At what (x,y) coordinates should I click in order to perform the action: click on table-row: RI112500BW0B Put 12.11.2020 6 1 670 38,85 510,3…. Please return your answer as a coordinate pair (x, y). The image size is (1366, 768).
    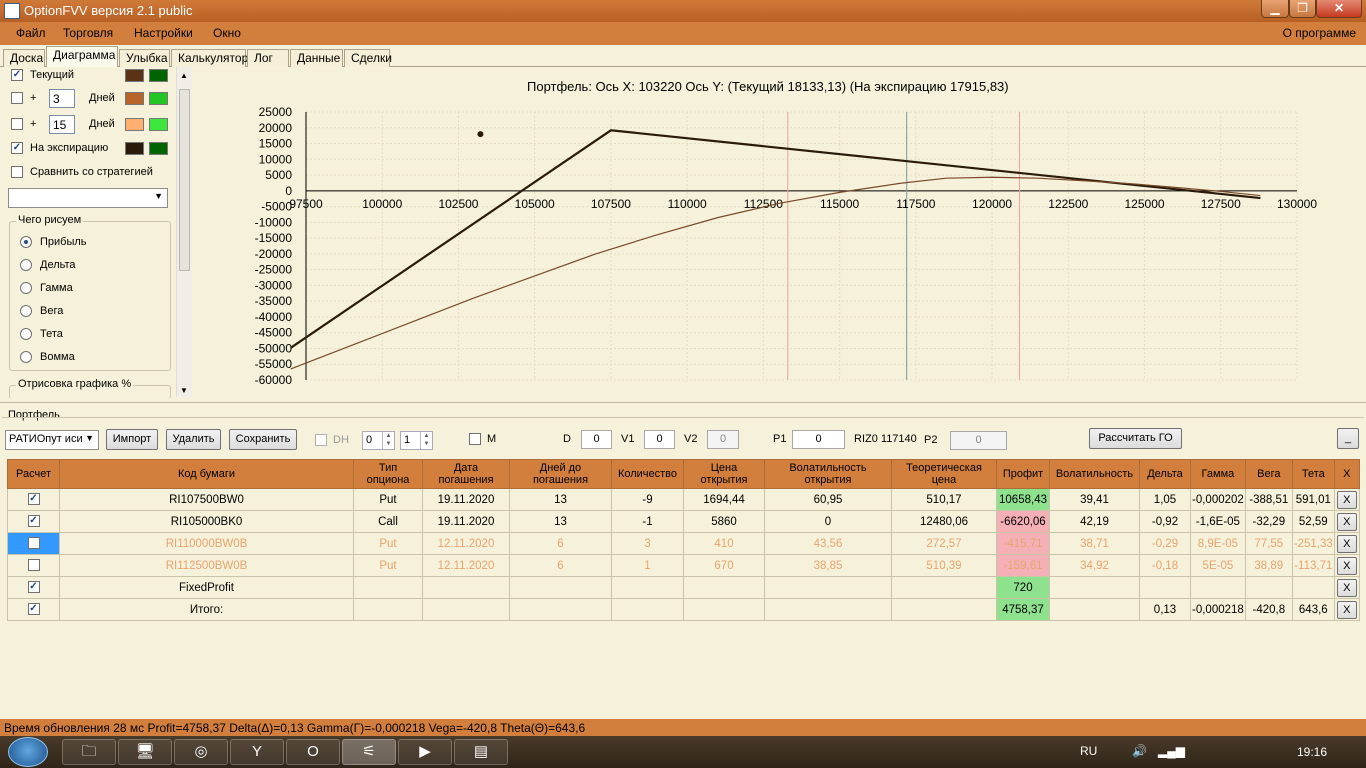
    Looking at the image, I should click on (683, 565).